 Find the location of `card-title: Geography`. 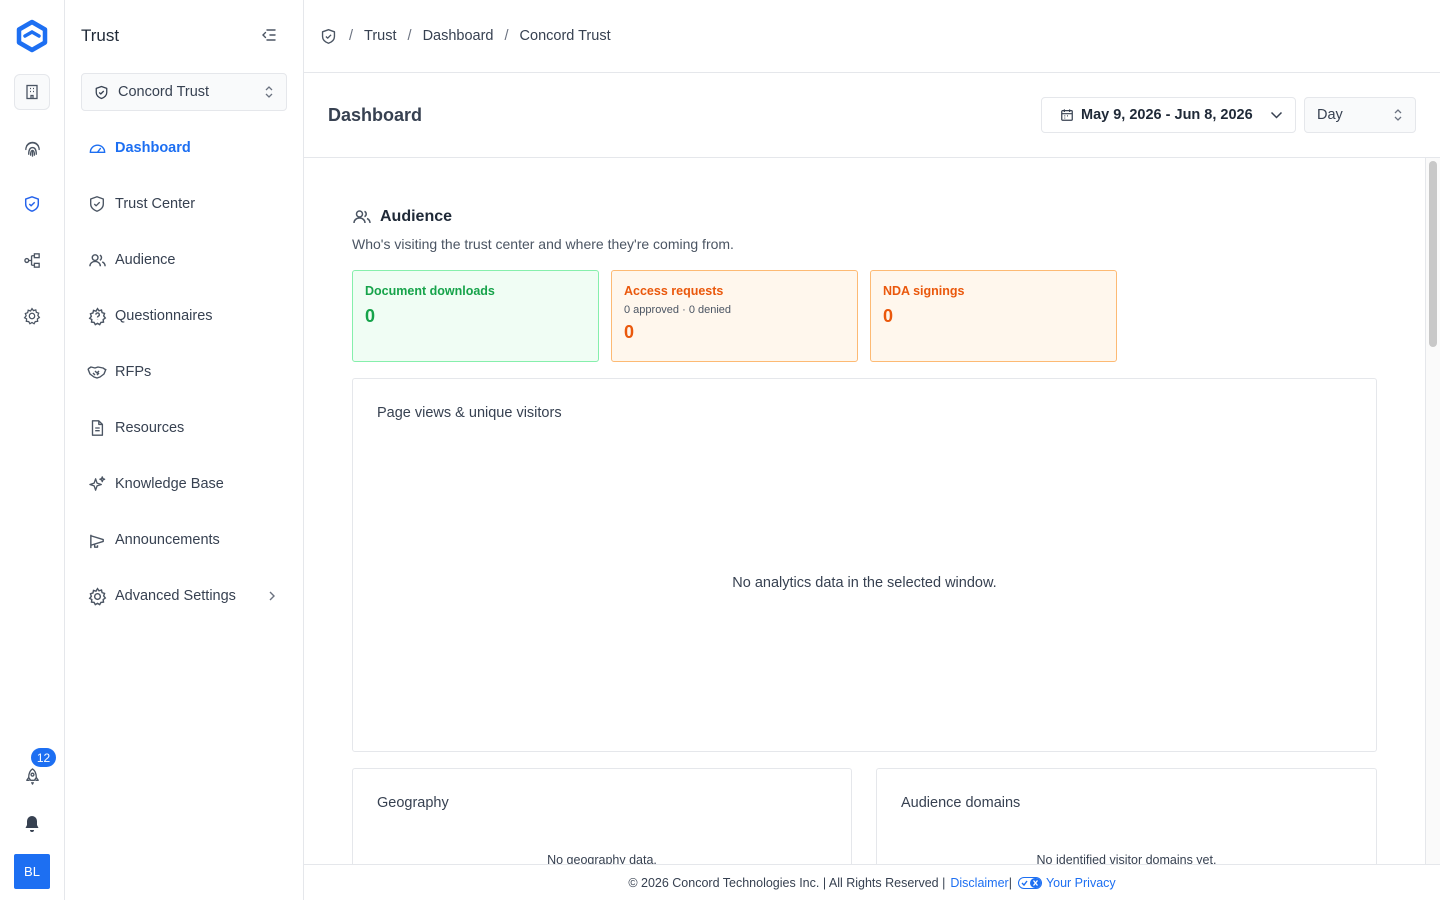

card-title: Geography is located at coordinates (413, 803).